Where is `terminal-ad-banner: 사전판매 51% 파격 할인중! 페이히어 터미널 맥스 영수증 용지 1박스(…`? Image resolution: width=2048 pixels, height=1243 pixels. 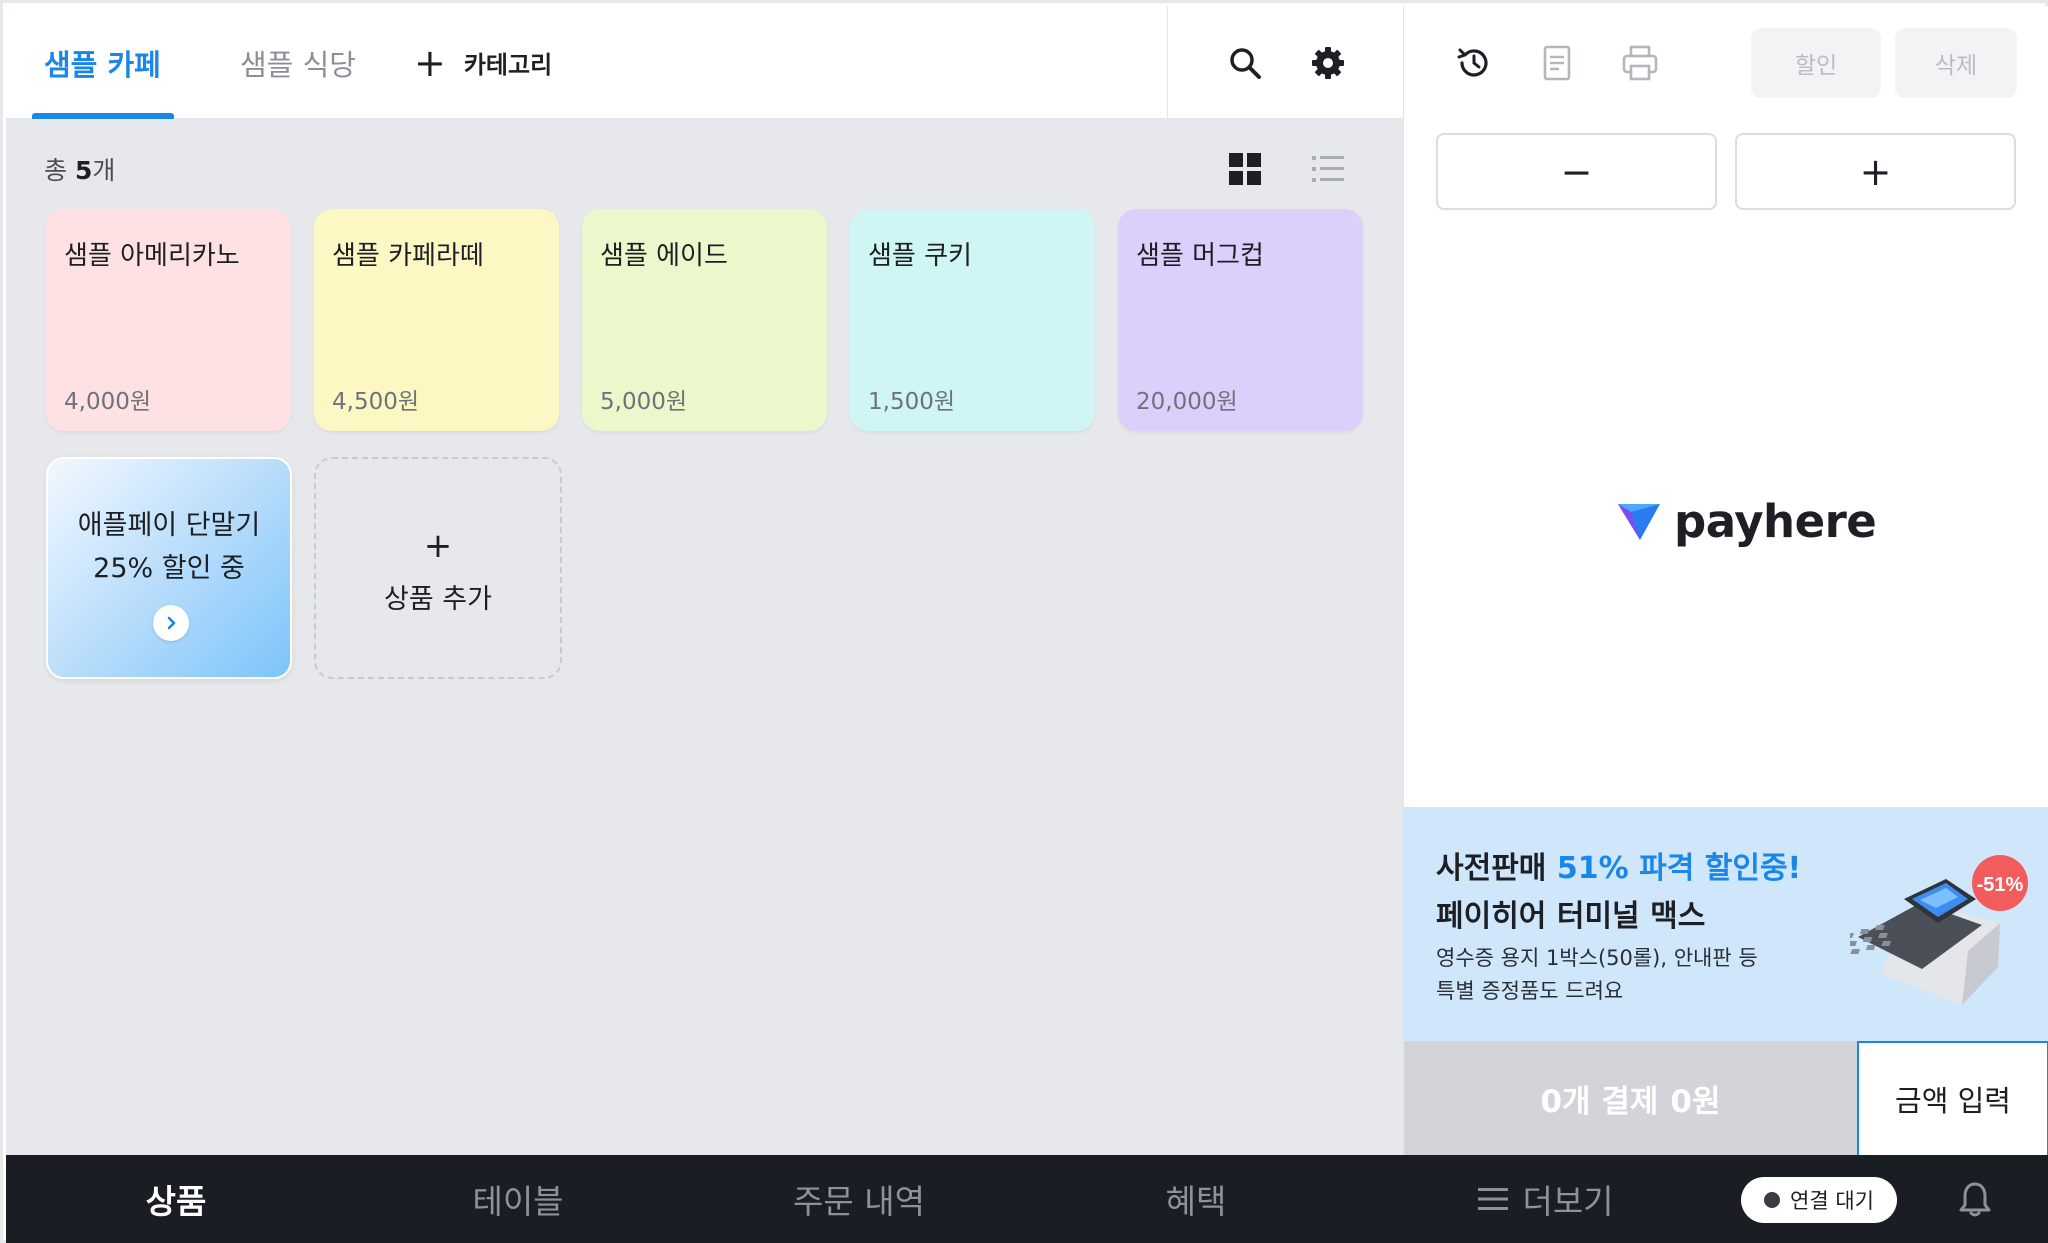 terminal-ad-banner: 사전판매 51% 파격 할인중! 페이히어 터미널 맥스 영수증 용지 1박스(… is located at coordinates (1726, 924).